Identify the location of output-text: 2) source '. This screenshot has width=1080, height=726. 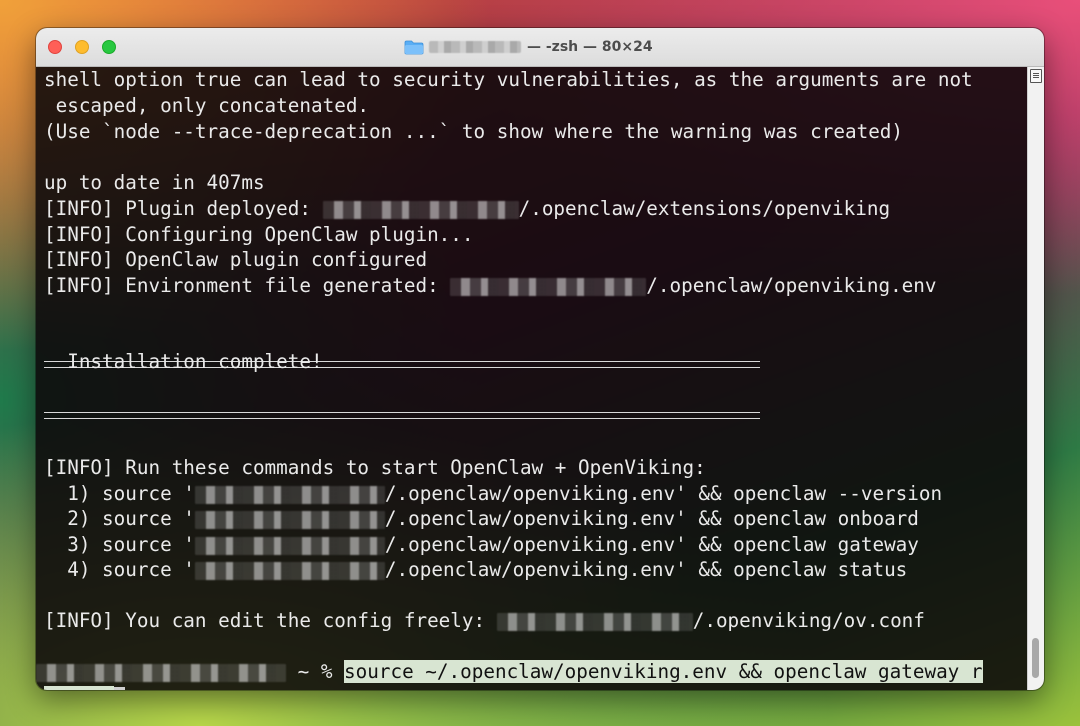
(119, 518).